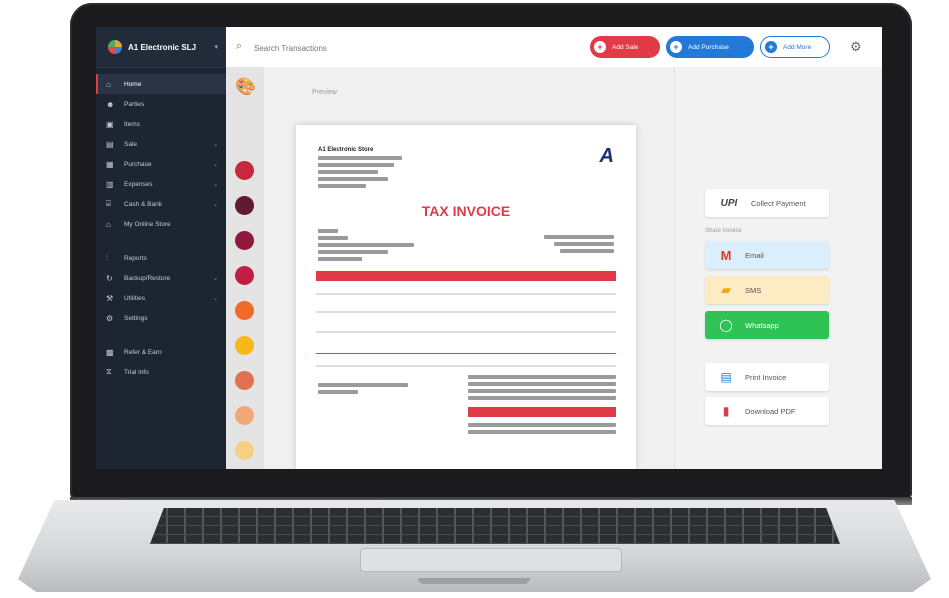 This screenshot has height=598, width=949. I want to click on top-bar: ⌕ + Add Sale + Add Purchase + Add More ⚙, so click(554, 47).